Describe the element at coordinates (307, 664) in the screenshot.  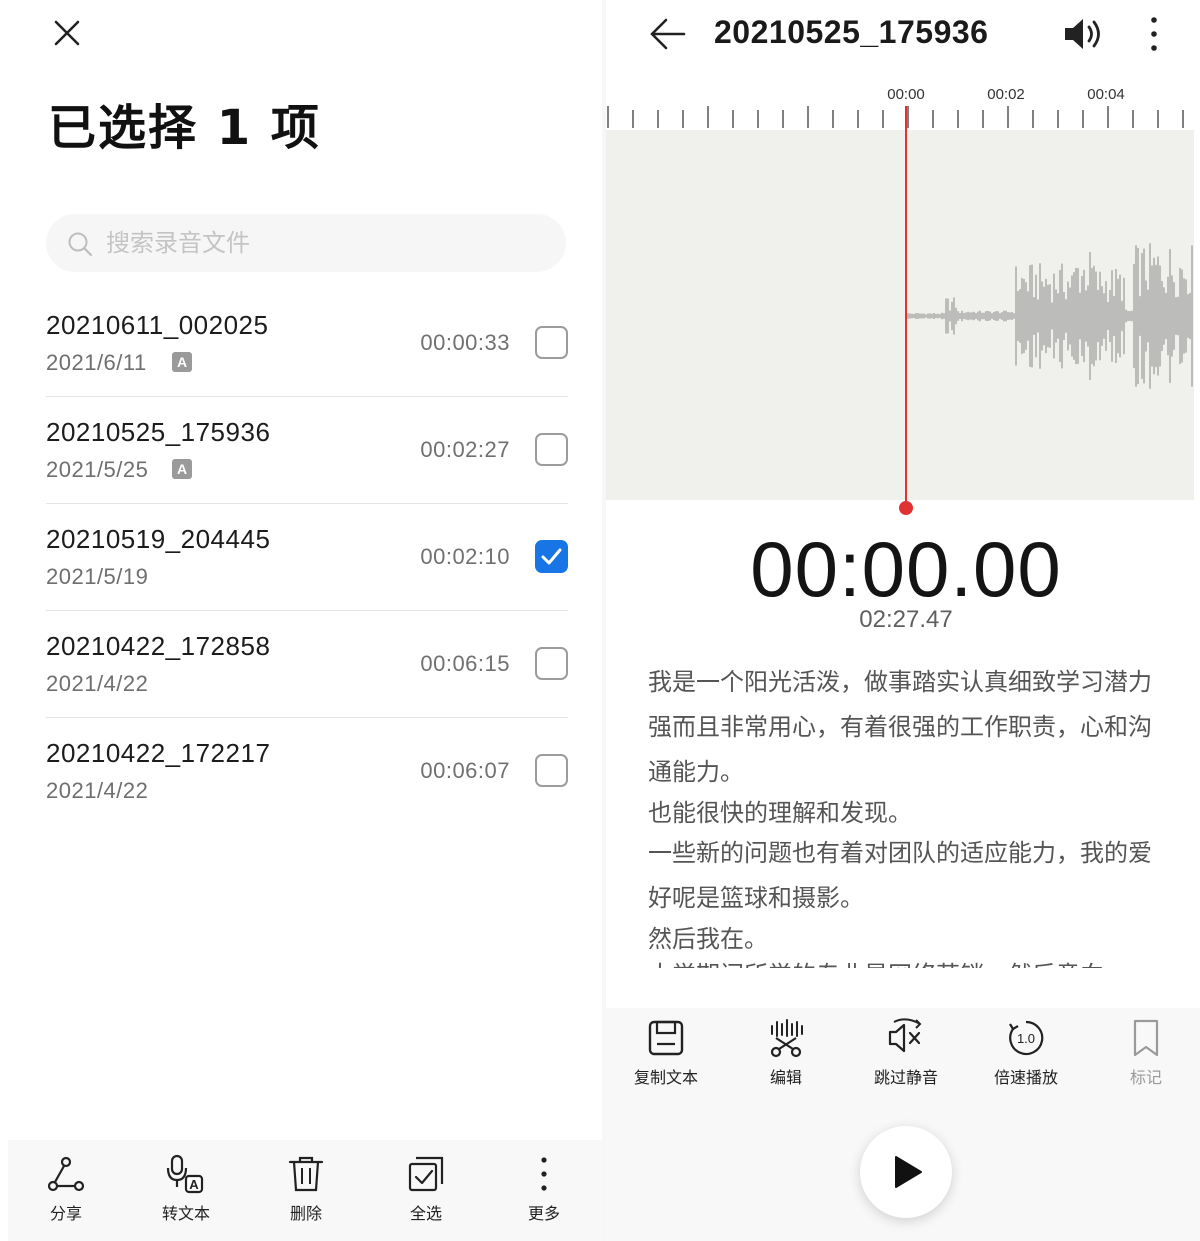
I see `recording-row: 20210422_172858 2021/4/22 00:06:15` at that location.